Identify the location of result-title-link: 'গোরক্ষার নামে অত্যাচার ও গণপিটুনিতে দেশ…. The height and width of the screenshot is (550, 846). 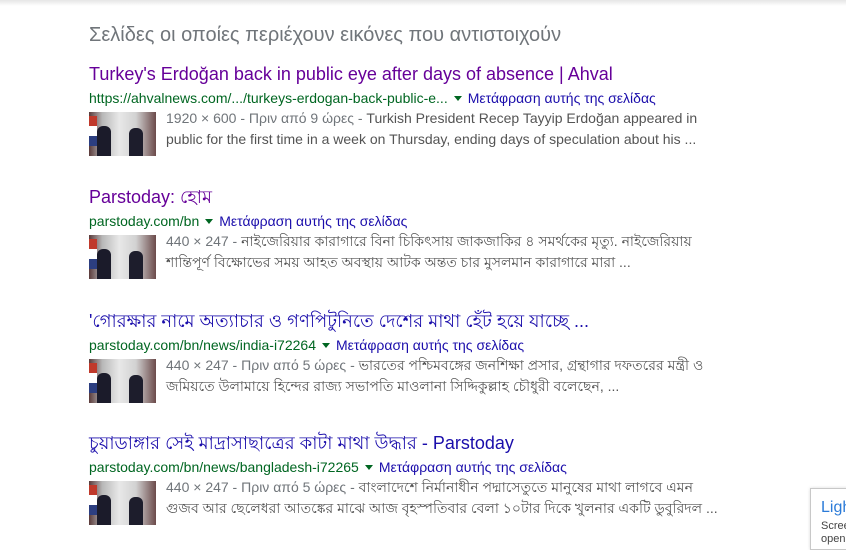
(409, 321).